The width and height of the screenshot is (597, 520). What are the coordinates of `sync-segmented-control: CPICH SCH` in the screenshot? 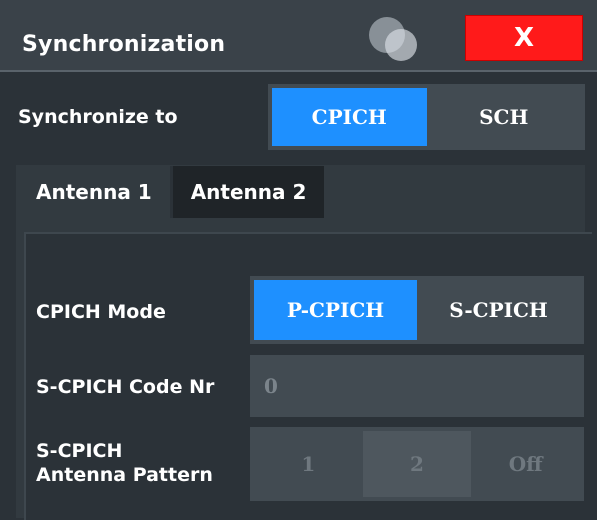 It's located at (426, 117).